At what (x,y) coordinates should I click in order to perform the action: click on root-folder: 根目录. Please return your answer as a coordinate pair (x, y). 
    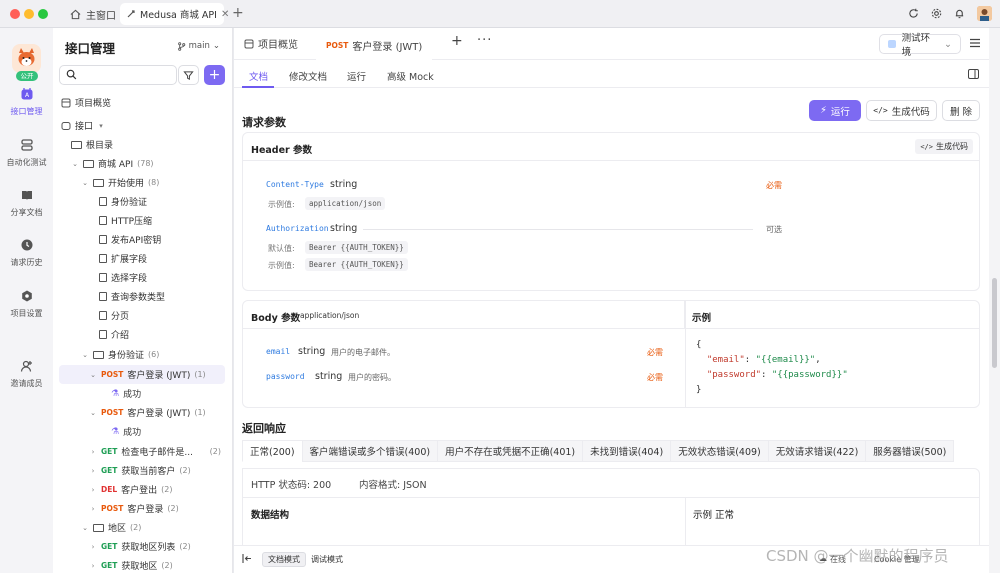
    Looking at the image, I should click on (154, 144).